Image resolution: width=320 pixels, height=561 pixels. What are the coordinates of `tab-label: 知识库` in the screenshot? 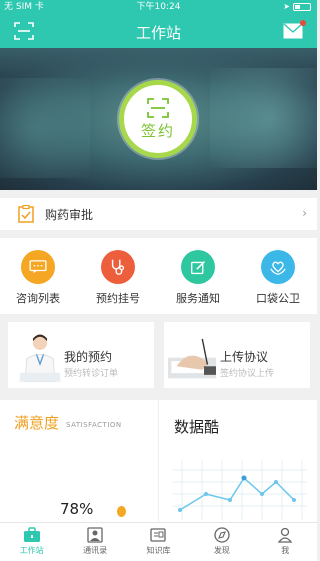 It's located at (158, 550).